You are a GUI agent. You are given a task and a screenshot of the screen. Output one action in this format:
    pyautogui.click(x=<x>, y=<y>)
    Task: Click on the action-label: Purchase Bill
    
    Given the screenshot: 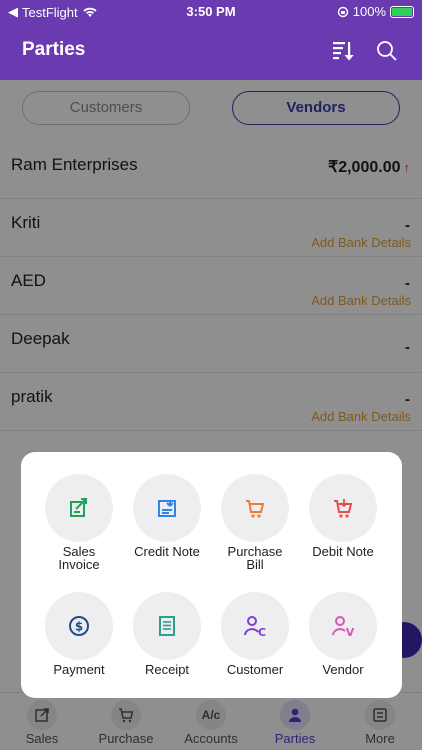 What is the action you would take?
    pyautogui.click(x=255, y=558)
    